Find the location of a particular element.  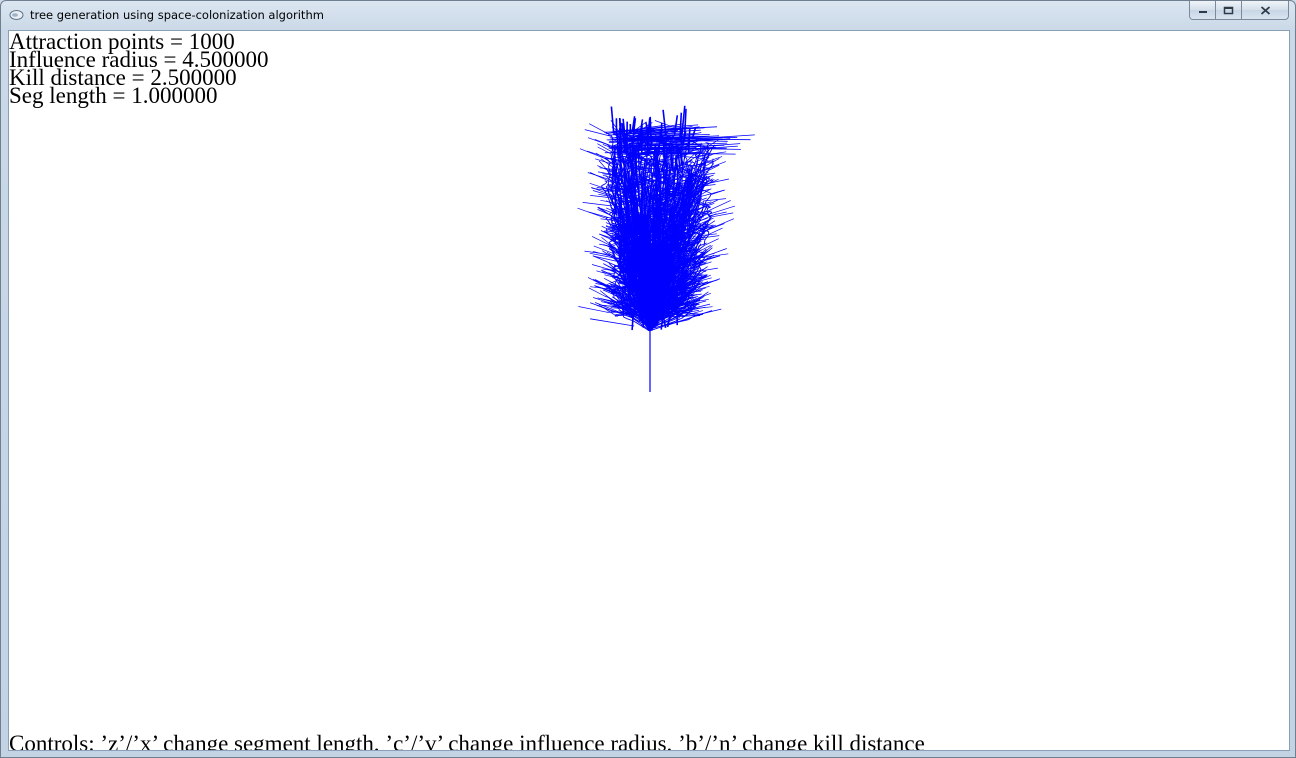

minimize-icon is located at coordinates (1202, 12).